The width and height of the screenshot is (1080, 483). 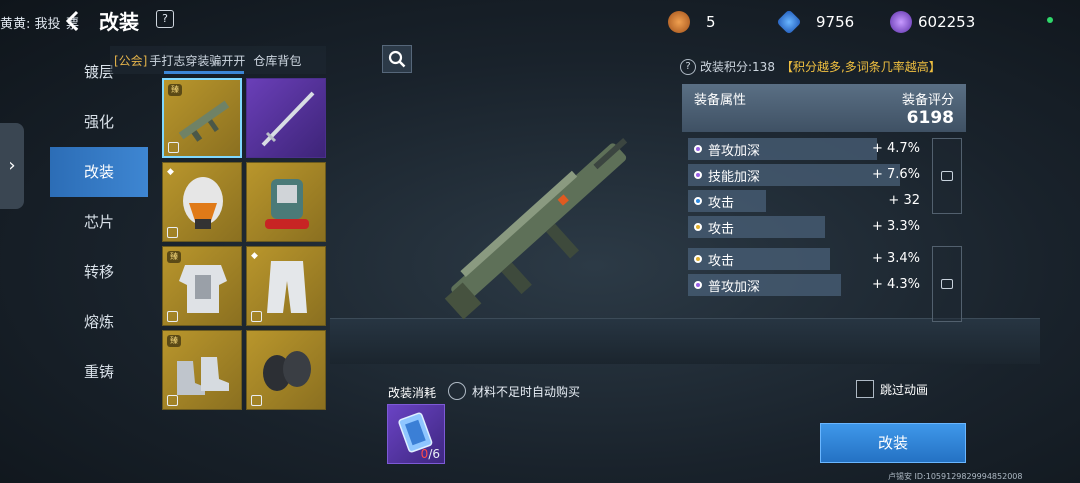 What do you see at coordinates (514, 391) in the screenshot?
I see `auto-buy-toggle: 材料不足时自动购买` at bounding box center [514, 391].